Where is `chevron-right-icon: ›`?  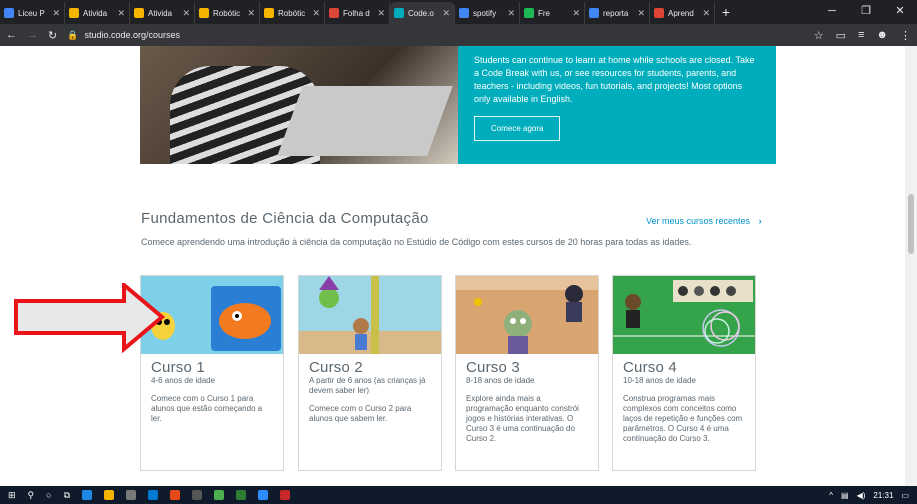
chevron-right-icon: › is located at coordinates (760, 221).